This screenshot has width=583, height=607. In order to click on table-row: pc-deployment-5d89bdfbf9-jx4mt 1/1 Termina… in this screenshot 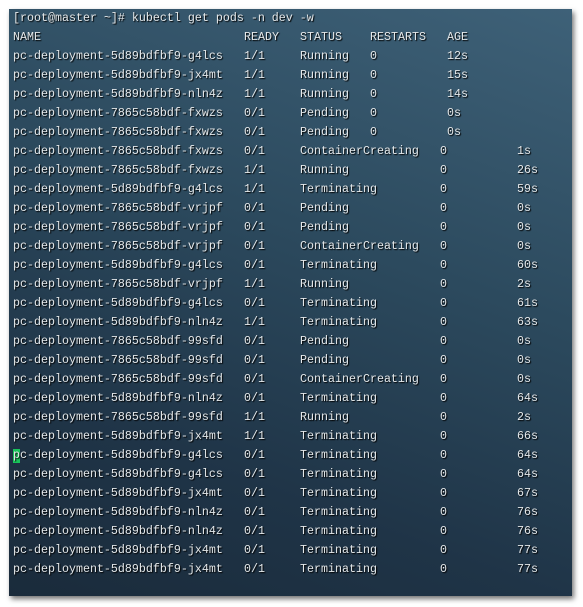, I will do `click(290, 436)`.